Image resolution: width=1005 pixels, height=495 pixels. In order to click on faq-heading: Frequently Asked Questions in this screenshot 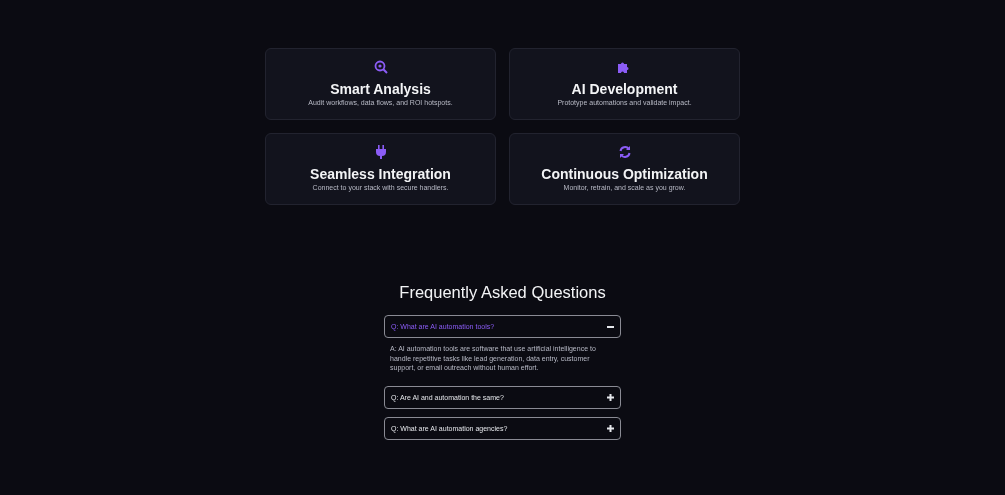, I will do `click(502, 292)`.